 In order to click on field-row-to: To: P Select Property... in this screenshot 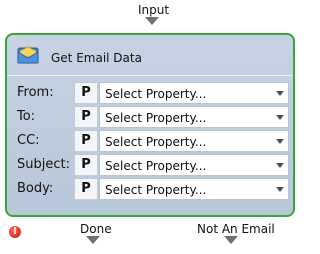, I will do `click(150, 117)`.